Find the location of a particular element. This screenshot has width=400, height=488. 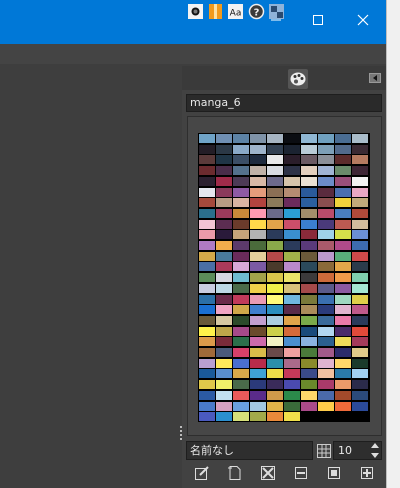

tab-brush-dynamics is located at coordinates (195, 11).